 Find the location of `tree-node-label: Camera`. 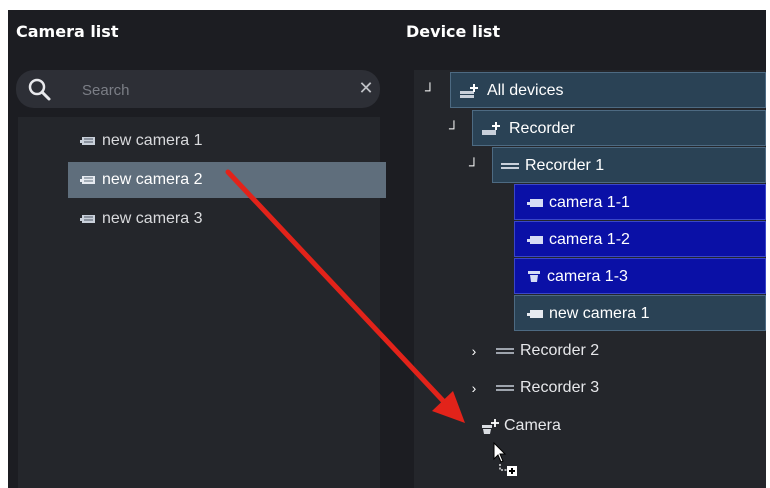

tree-node-label: Camera is located at coordinates (532, 425).